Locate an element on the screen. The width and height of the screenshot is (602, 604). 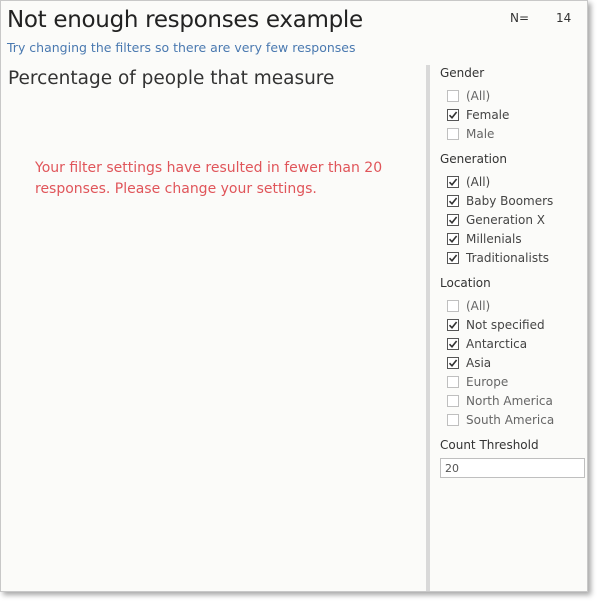
option-label: Asia is located at coordinates (479, 362).